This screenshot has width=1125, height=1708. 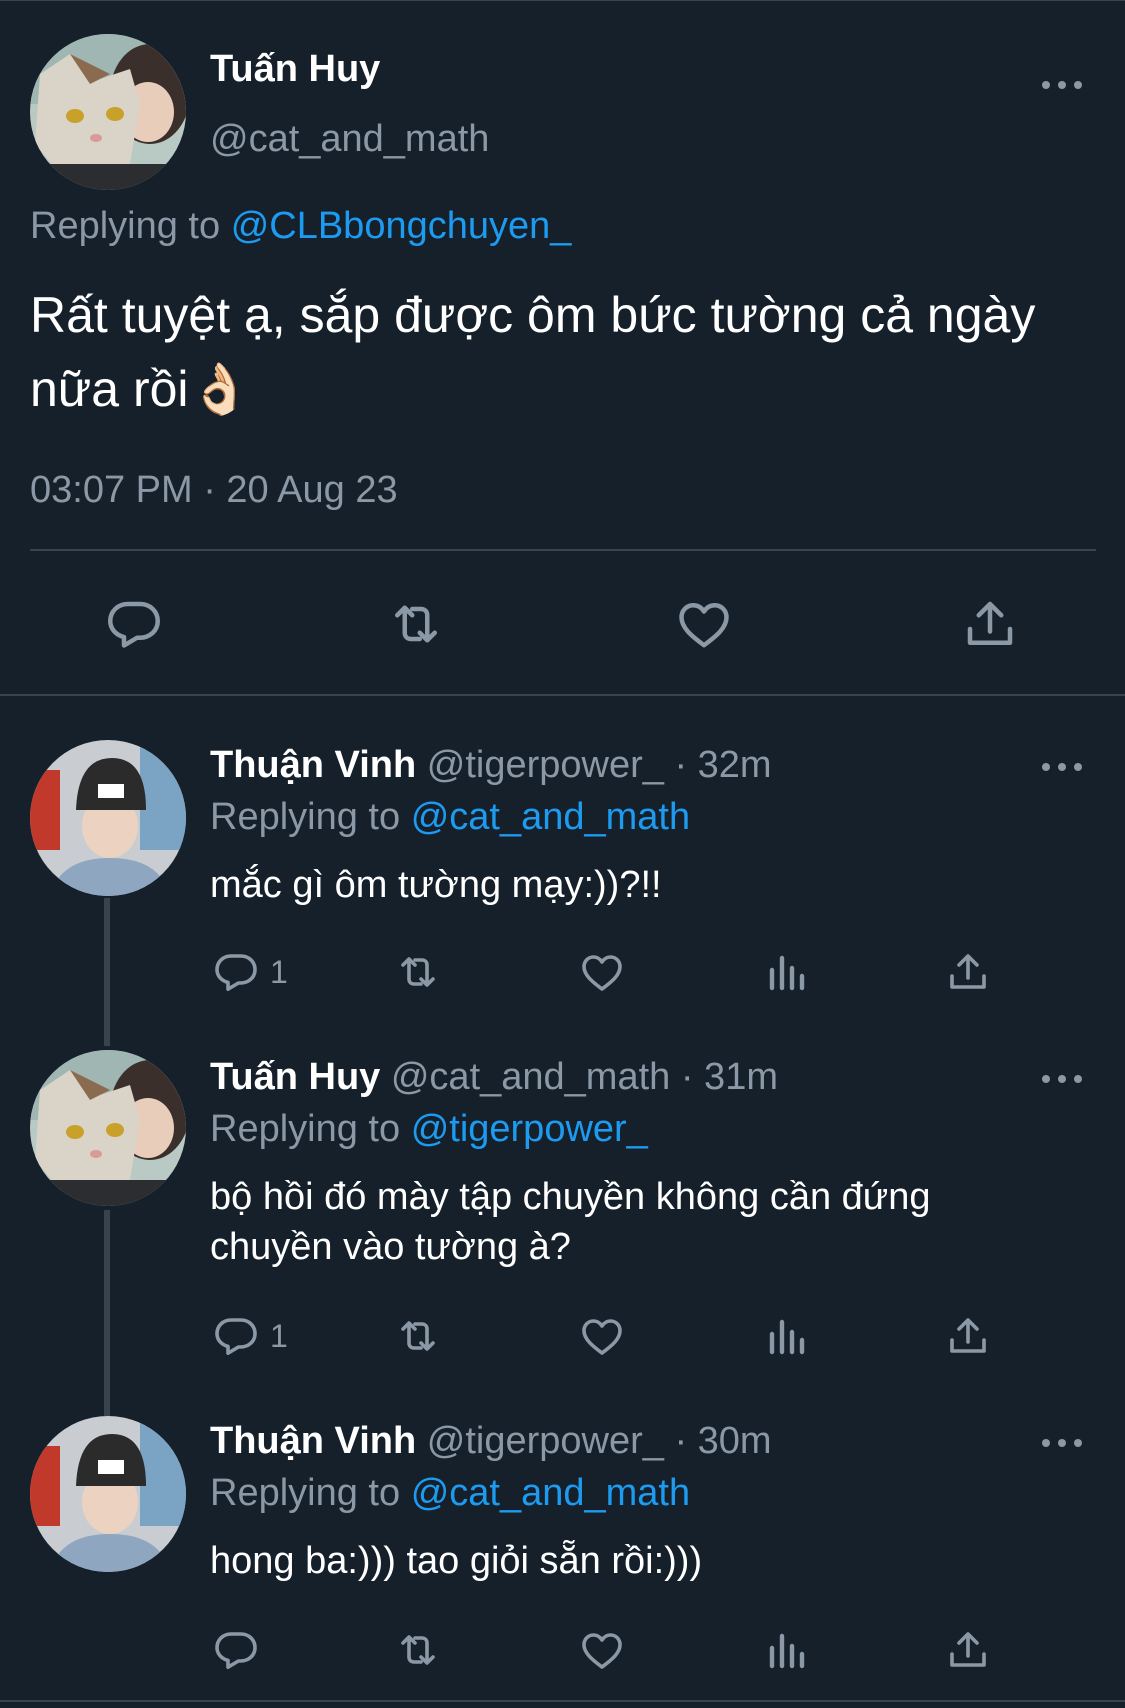 I want to click on reply1-time: · 32m, so click(x=722, y=765).